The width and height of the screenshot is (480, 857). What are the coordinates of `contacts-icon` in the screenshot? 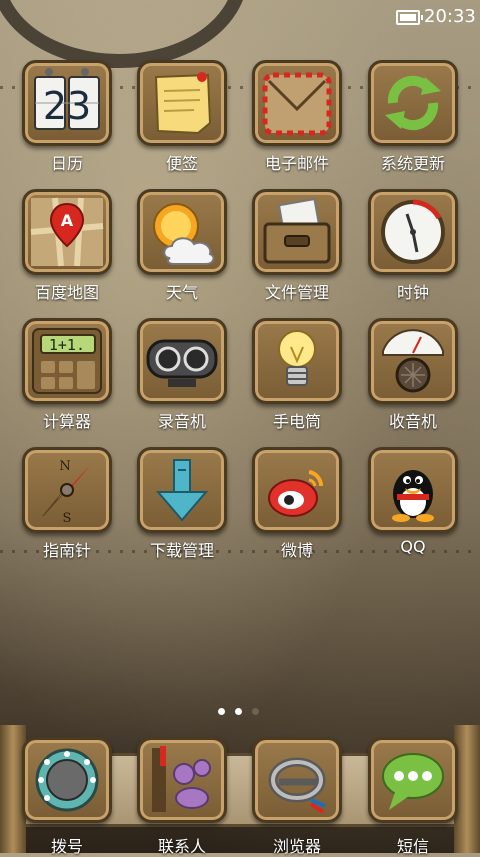 It's located at (182, 780).